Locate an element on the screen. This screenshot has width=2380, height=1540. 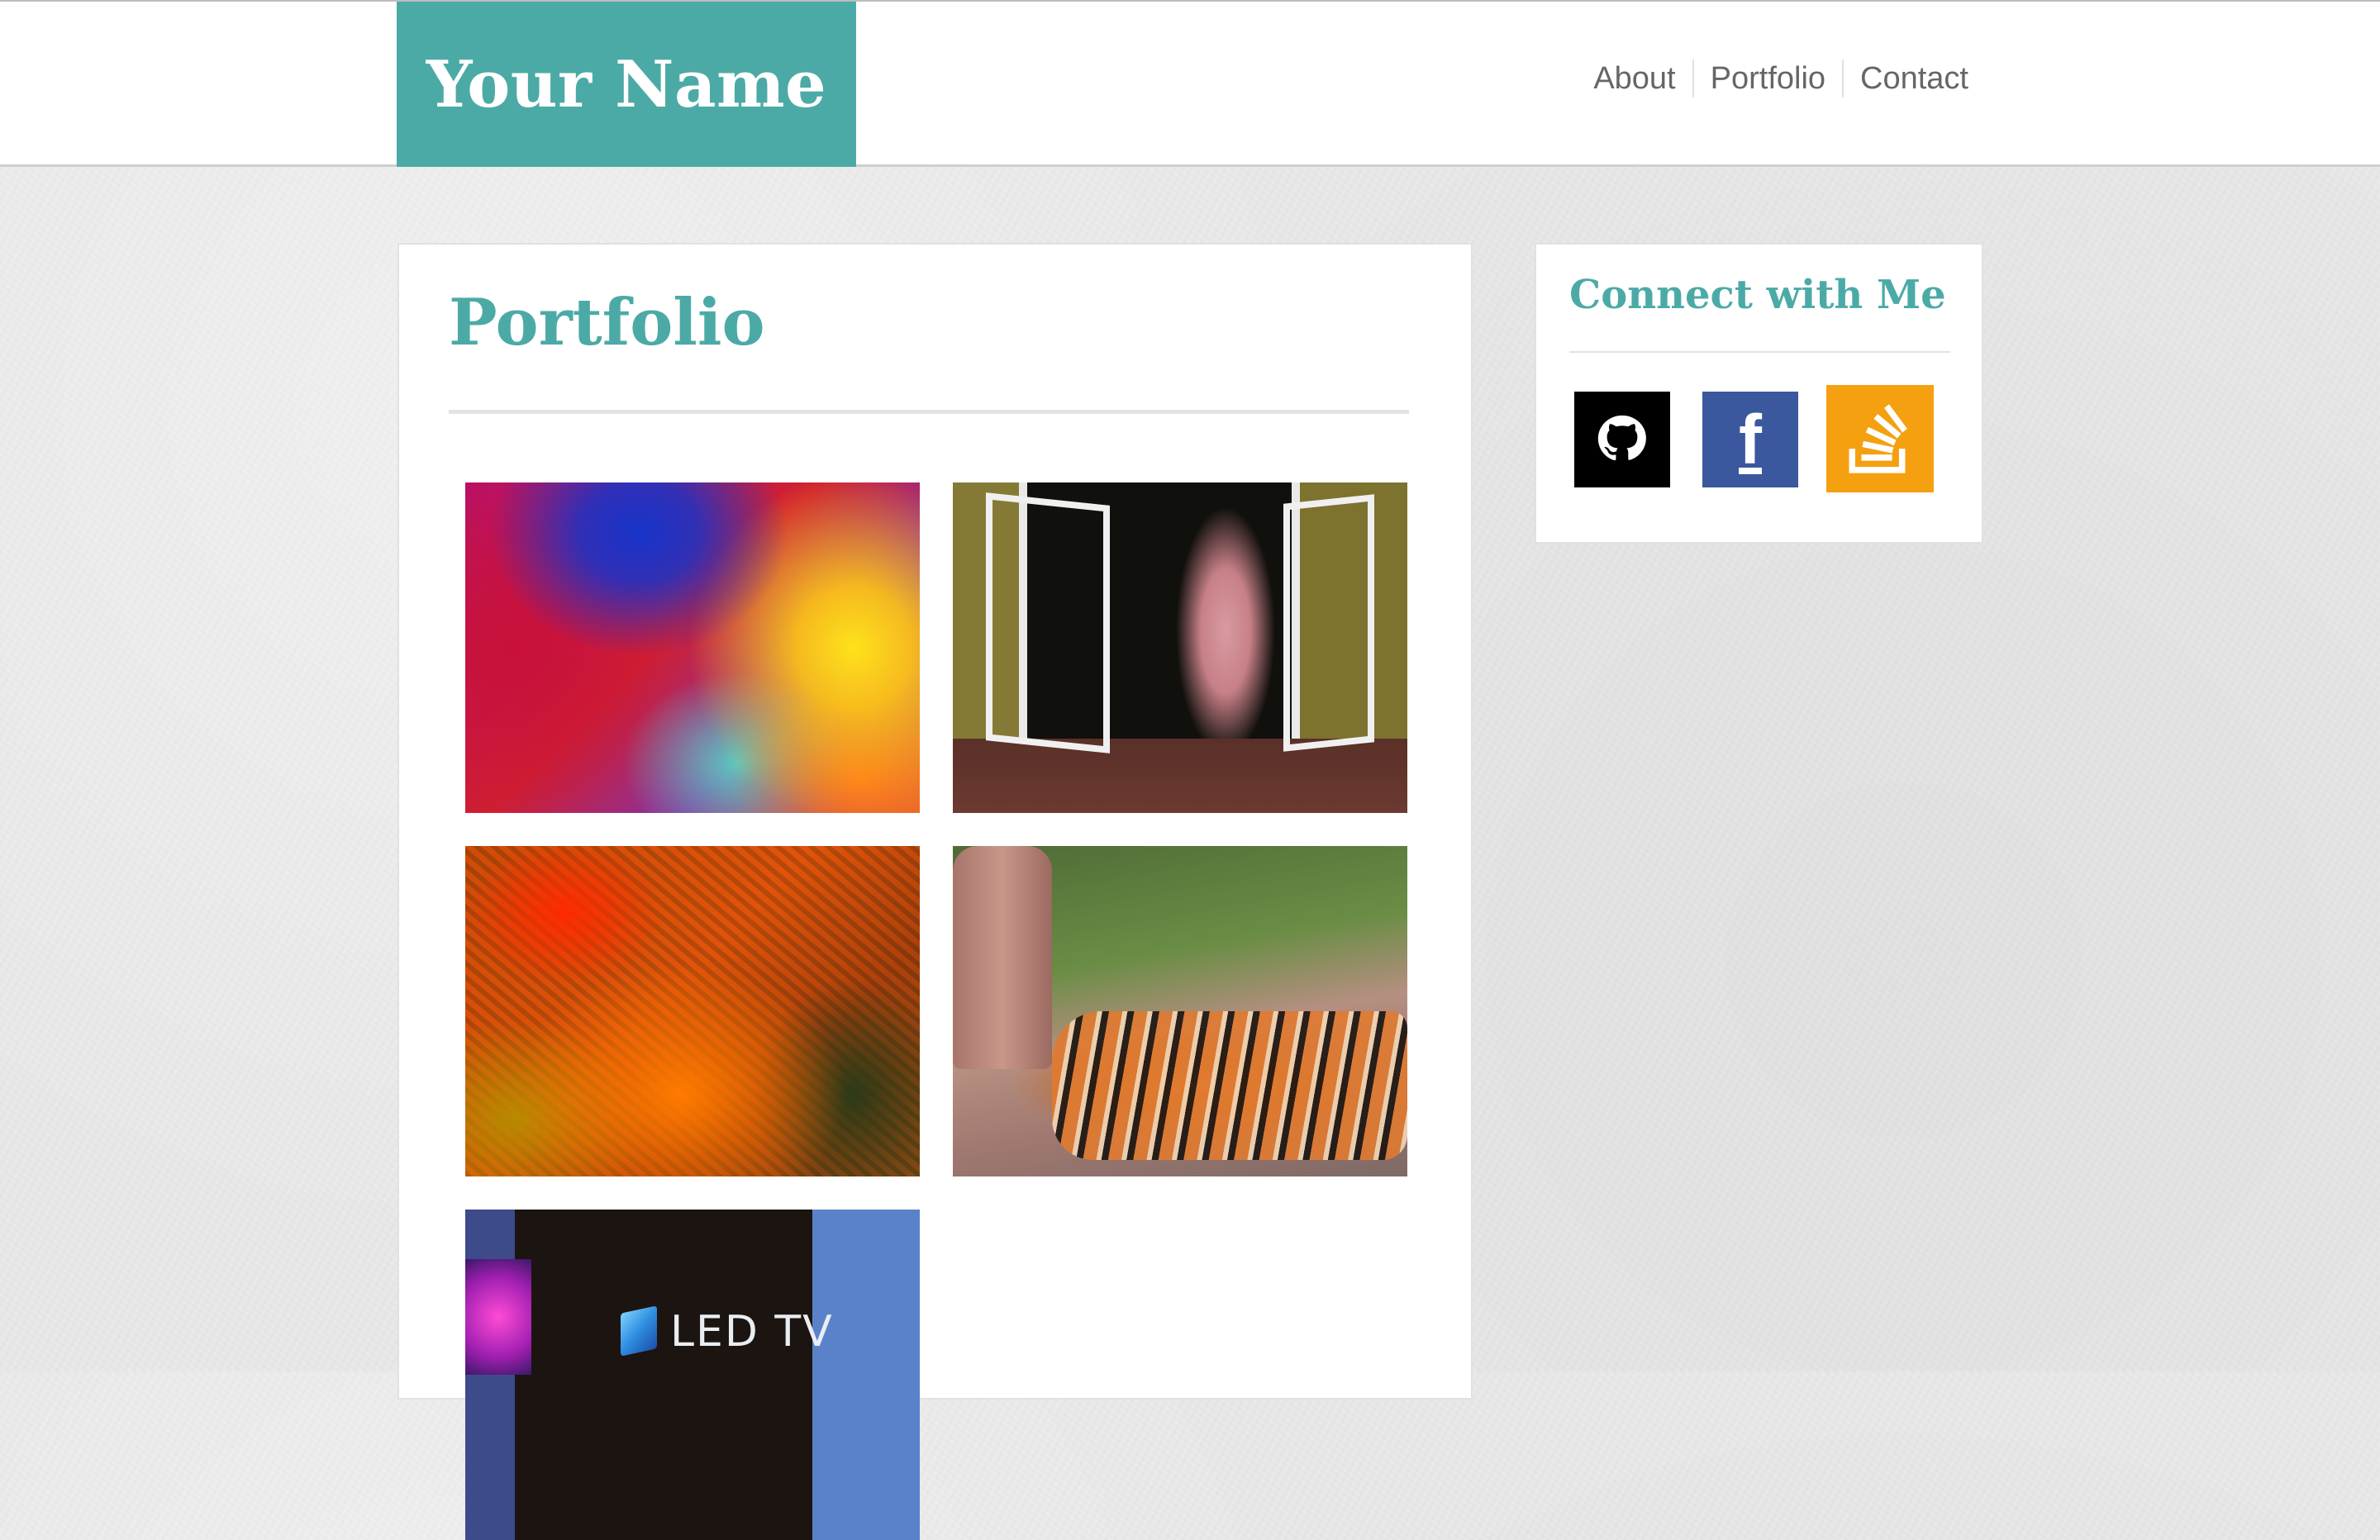
github-link is located at coordinates (1622, 439).